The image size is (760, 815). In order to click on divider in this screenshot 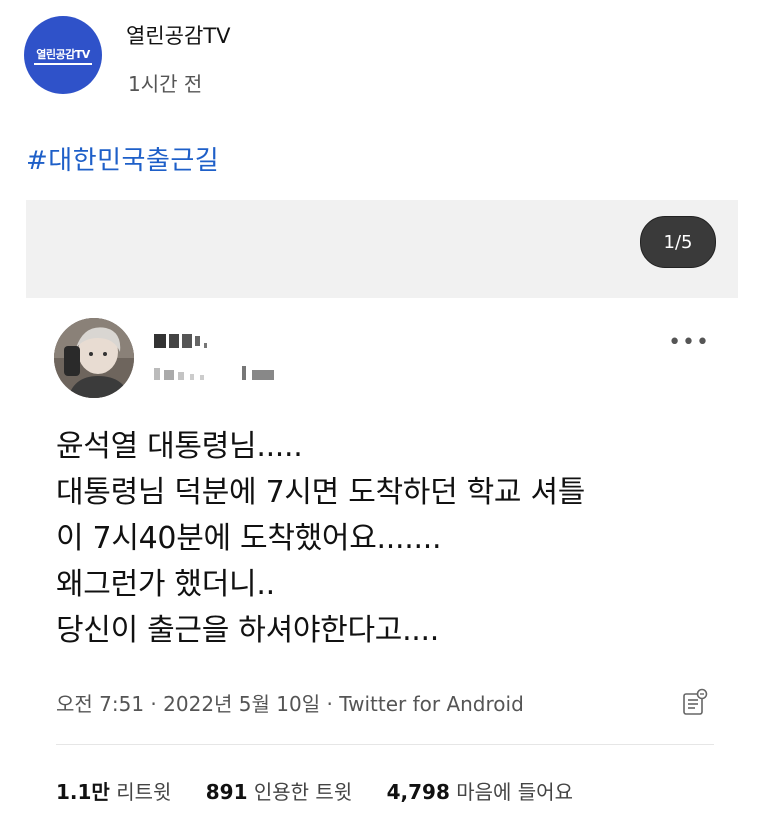, I will do `click(385, 744)`.